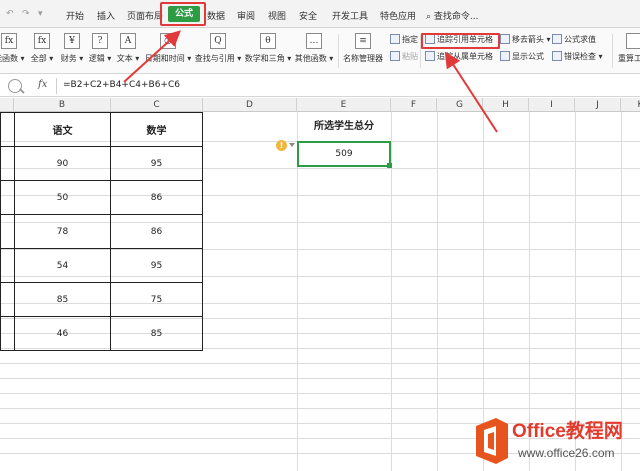 Image resolution: width=640 pixels, height=471 pixels. Describe the element at coordinates (156, 129) in the screenshot. I see `header-math: 数学` at that location.